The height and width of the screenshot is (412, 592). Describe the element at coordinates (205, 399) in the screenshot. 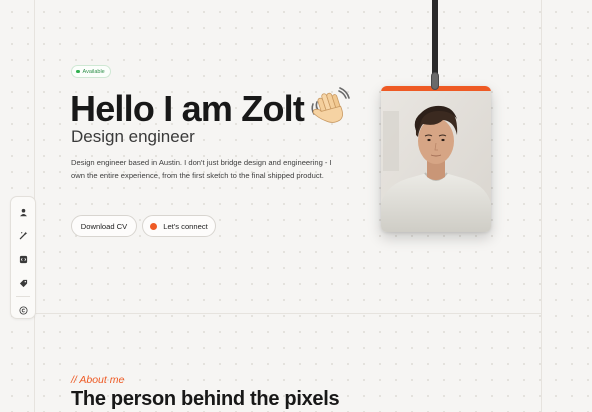

I see `section-title: The person behind the pixels` at that location.